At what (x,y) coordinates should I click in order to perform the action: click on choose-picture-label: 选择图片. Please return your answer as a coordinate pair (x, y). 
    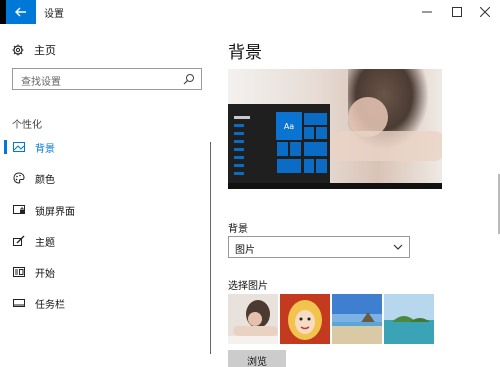
    Looking at the image, I should click on (248, 286).